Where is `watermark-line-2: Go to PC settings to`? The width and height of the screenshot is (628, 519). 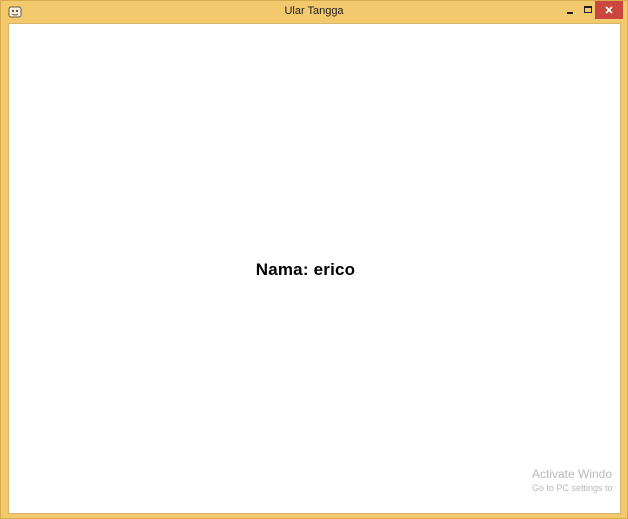 watermark-line-2: Go to PC settings to is located at coordinates (572, 488).